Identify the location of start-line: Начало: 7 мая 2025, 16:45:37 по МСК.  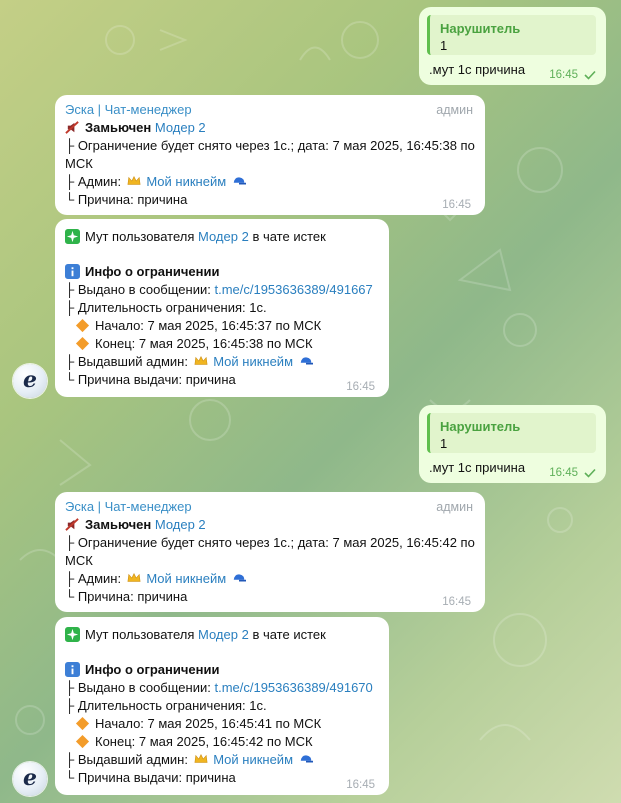
(198, 326).